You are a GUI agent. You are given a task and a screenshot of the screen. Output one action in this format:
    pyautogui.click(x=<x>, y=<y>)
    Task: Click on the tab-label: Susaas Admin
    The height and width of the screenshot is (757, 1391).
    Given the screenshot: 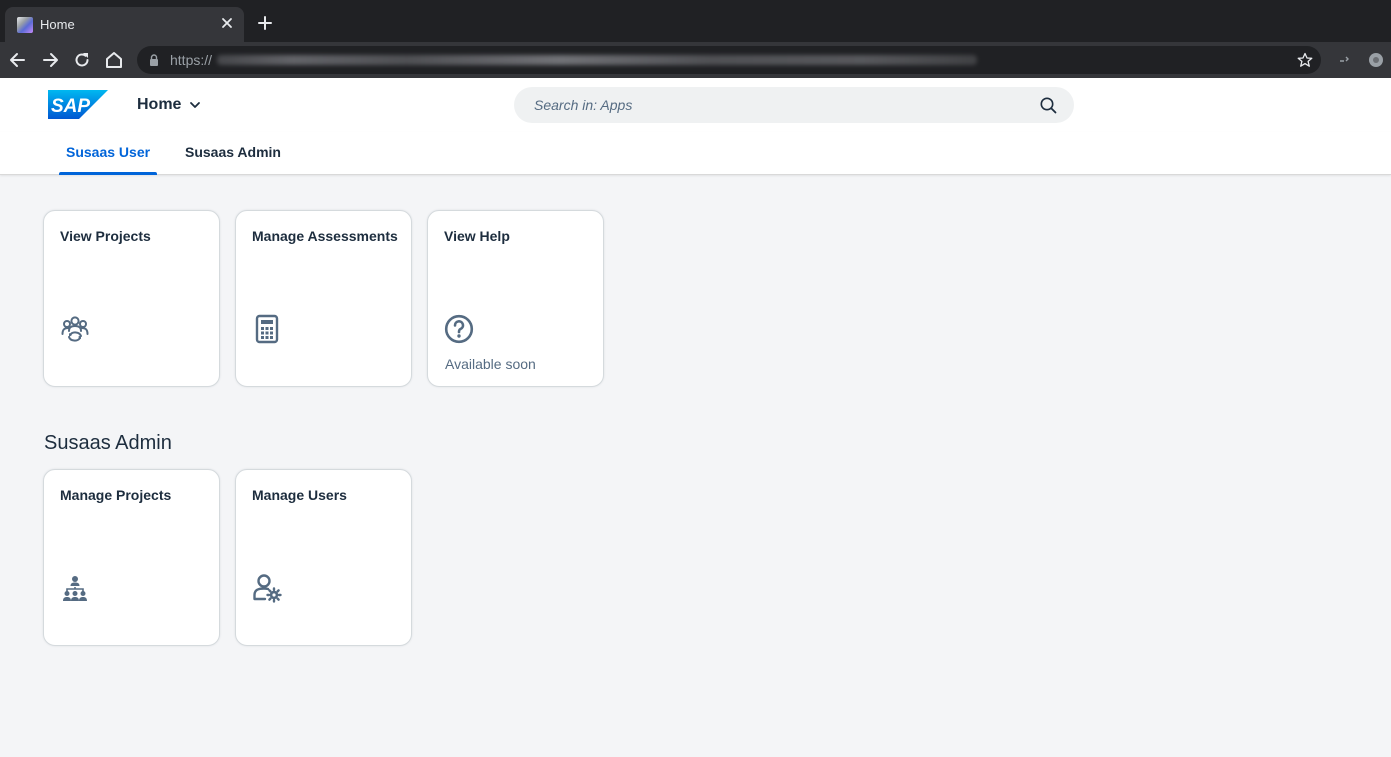 What is the action you would take?
    pyautogui.click(x=233, y=152)
    